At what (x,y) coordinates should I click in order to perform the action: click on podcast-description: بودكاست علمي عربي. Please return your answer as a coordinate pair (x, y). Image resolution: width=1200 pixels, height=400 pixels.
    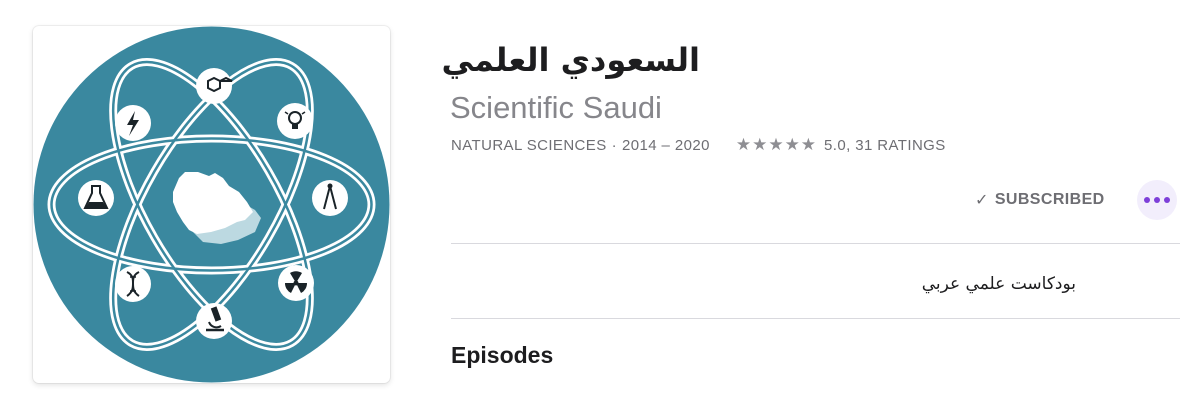
    Looking at the image, I should click on (998, 284).